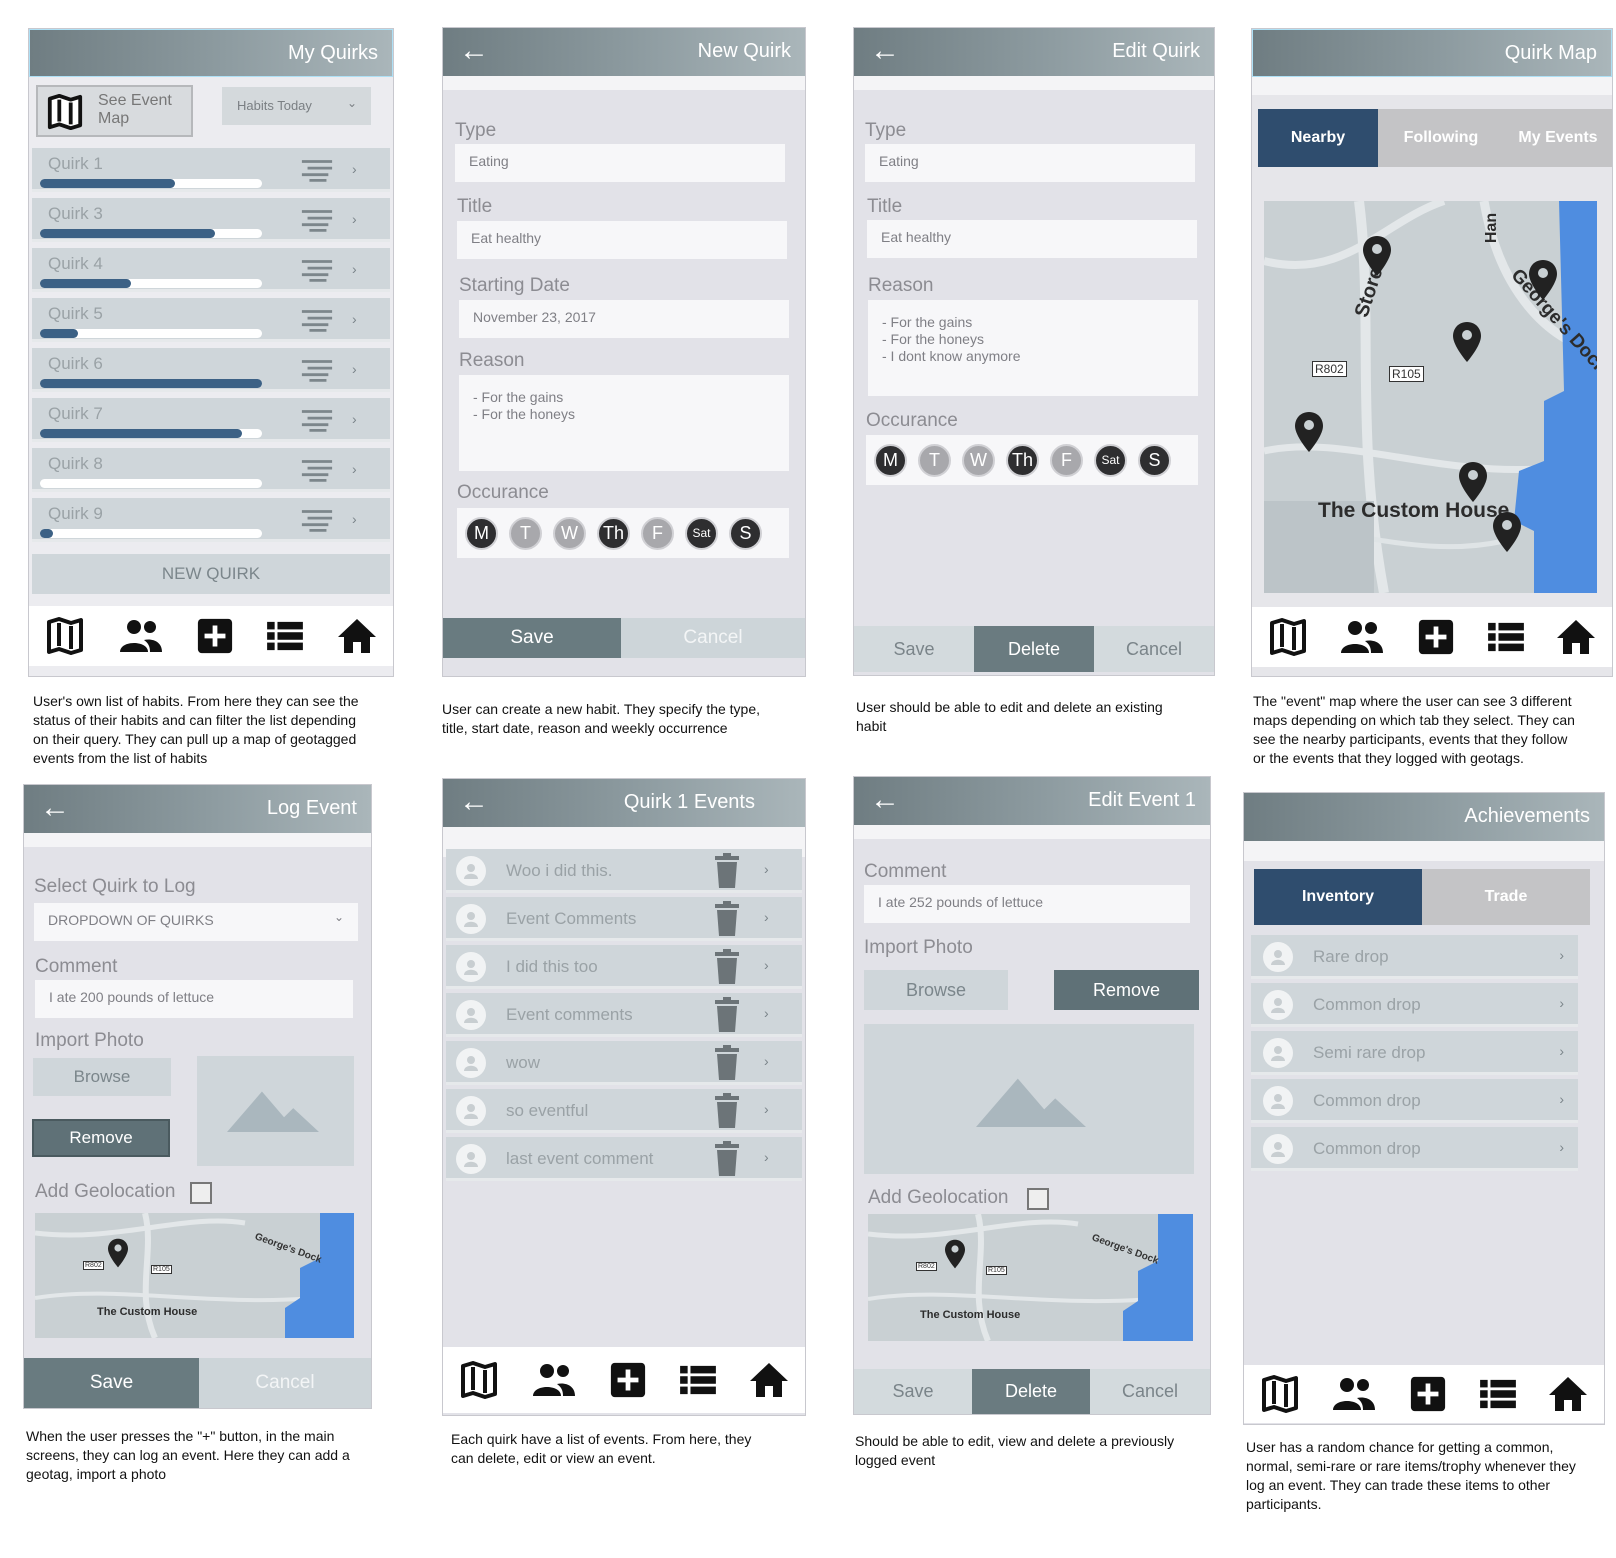 The width and height of the screenshot is (1616, 1558). What do you see at coordinates (624, 319) in the screenshot?
I see `starting-date-field: November 23, 2017` at bounding box center [624, 319].